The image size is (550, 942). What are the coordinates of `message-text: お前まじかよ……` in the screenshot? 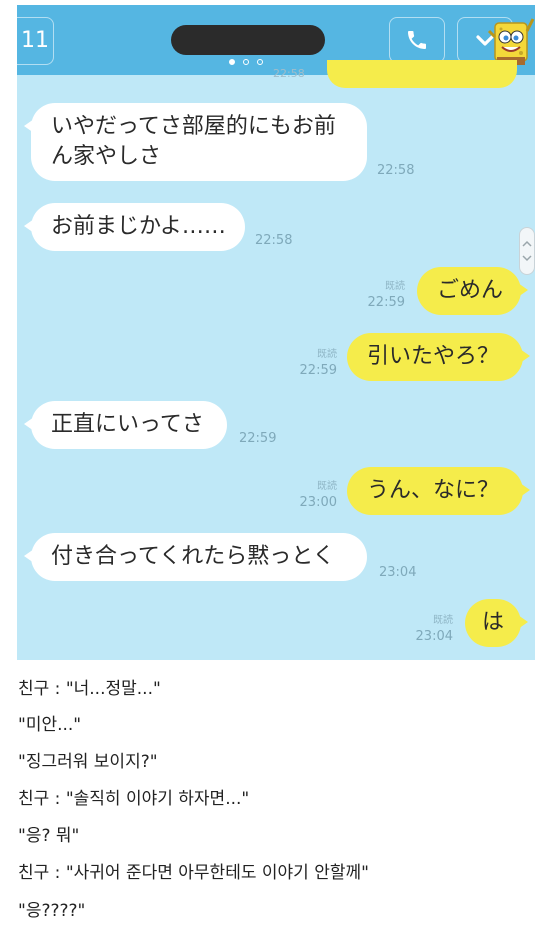 It's located at (138, 226).